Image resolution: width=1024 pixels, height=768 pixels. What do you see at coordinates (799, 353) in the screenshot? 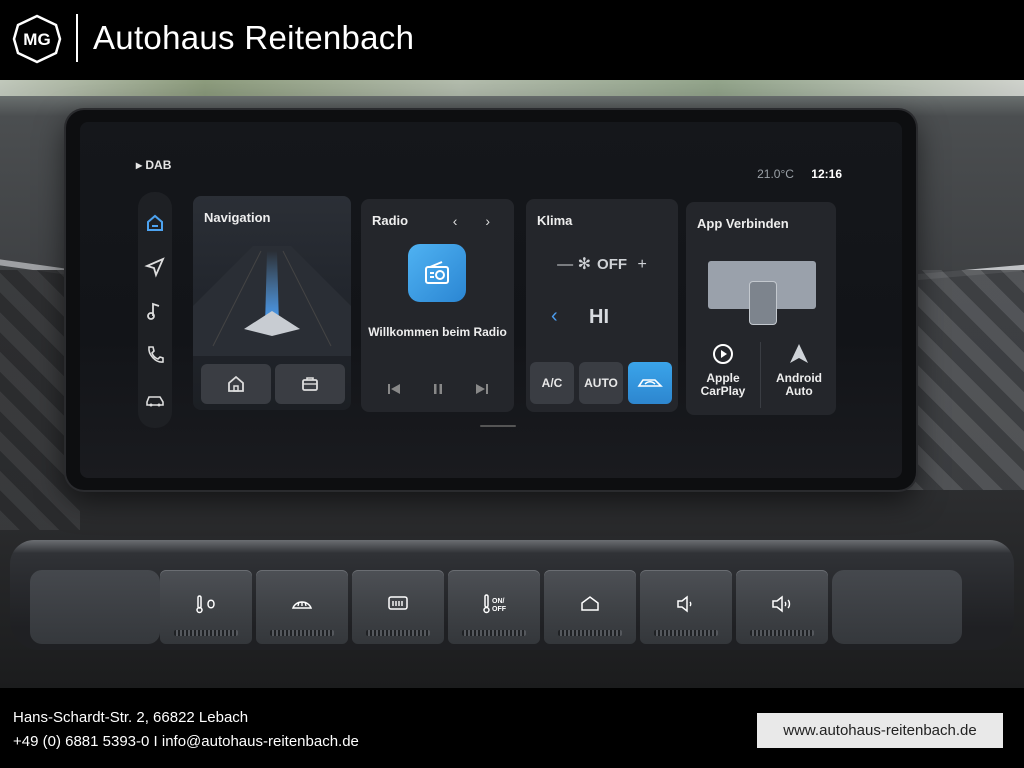
I see `android-auto-icon` at bounding box center [799, 353].